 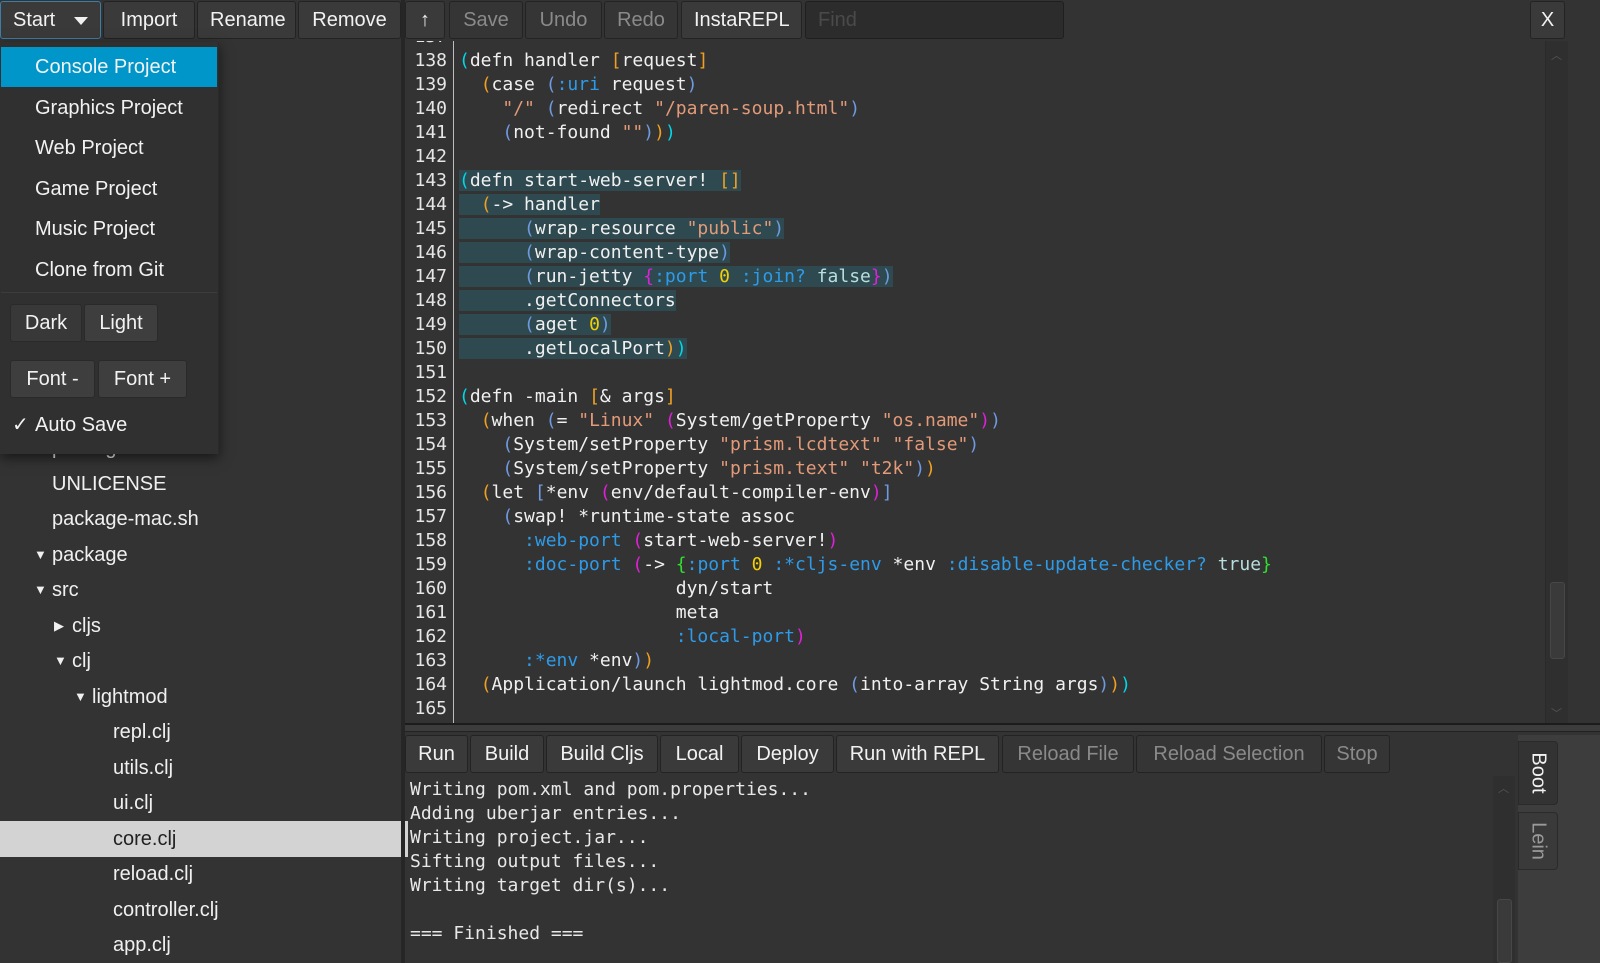 I want to click on tree-item: utils.clj, so click(x=204, y=768).